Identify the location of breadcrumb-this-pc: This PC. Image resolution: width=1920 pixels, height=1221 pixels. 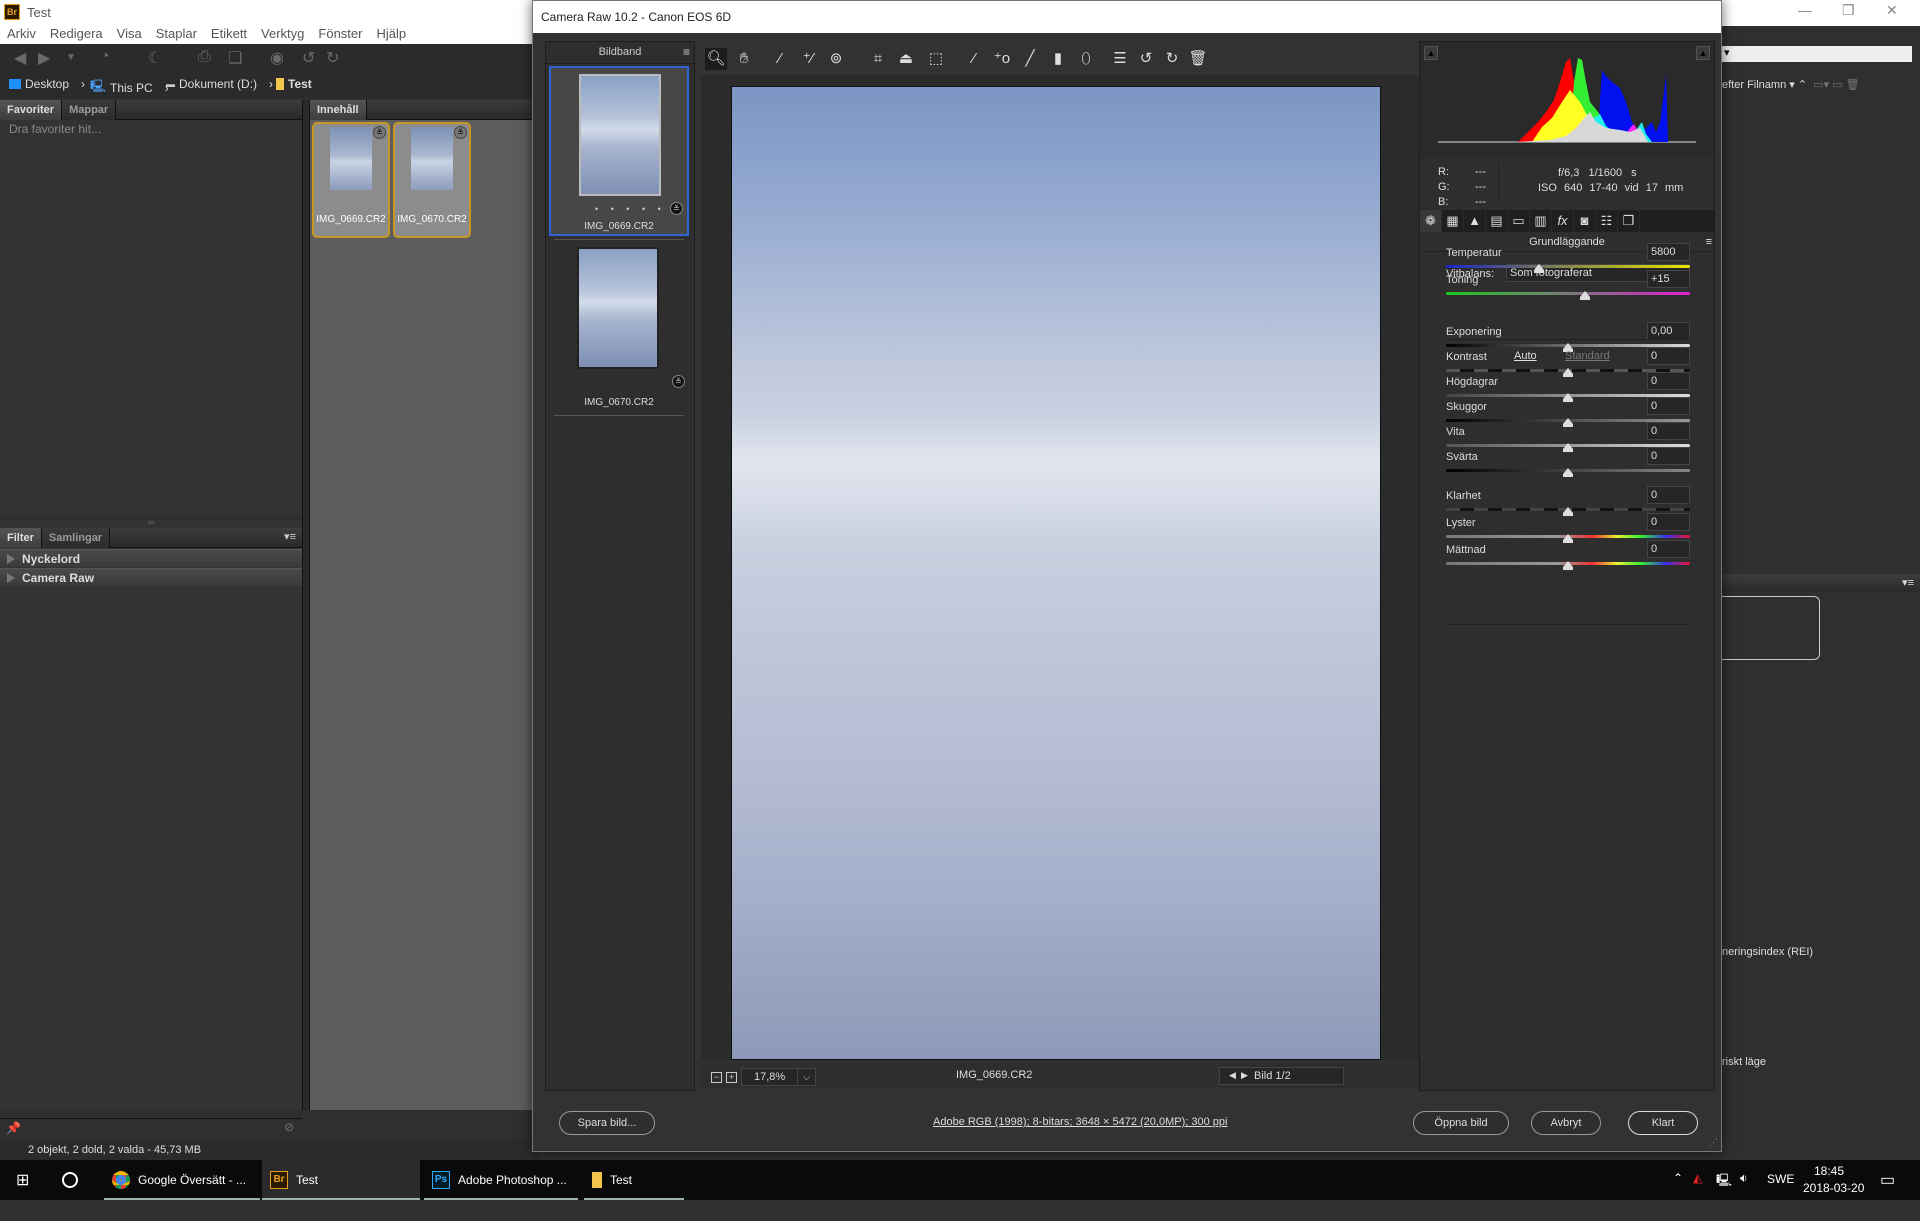
(131, 88).